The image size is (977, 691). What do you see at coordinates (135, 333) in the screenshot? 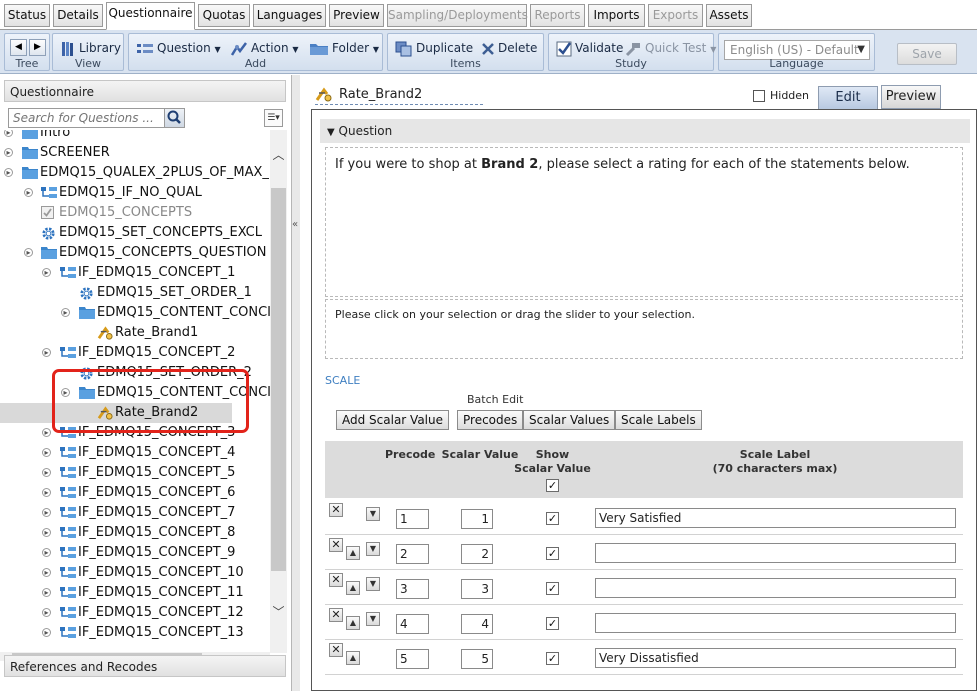
I see `tree-item: Rate_Brand1` at bounding box center [135, 333].